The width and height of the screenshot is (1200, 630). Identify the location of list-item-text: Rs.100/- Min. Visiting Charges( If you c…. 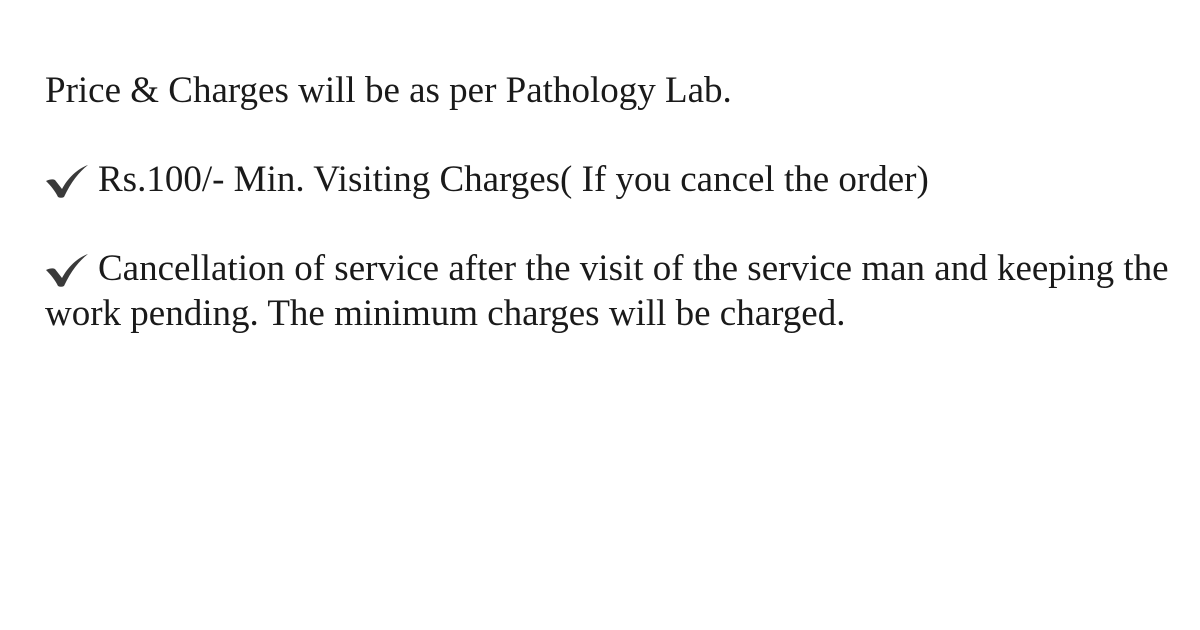
(513, 179).